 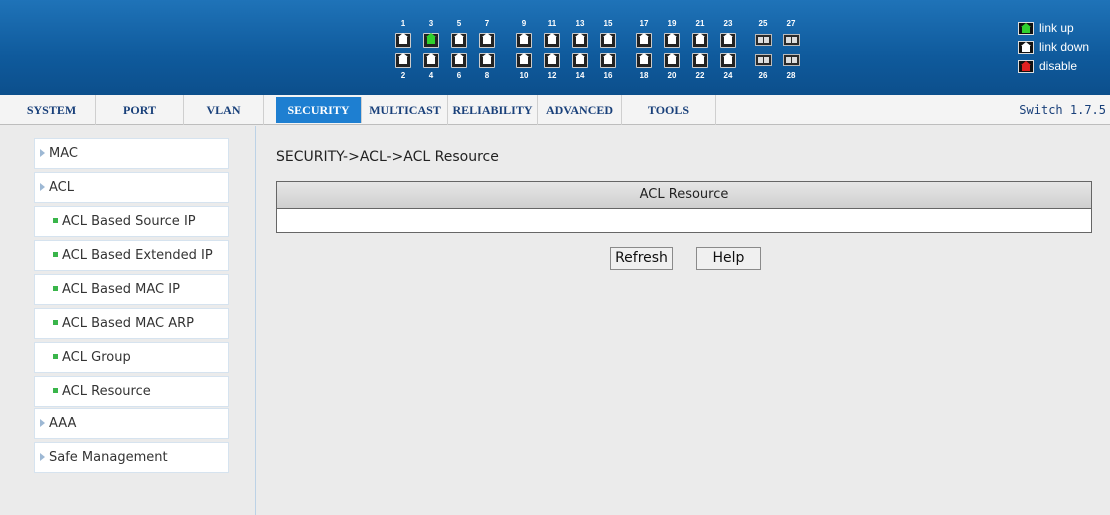 I want to click on sidebar-item-acl-based-source-ip: ACL Based Source IP, so click(x=131, y=221).